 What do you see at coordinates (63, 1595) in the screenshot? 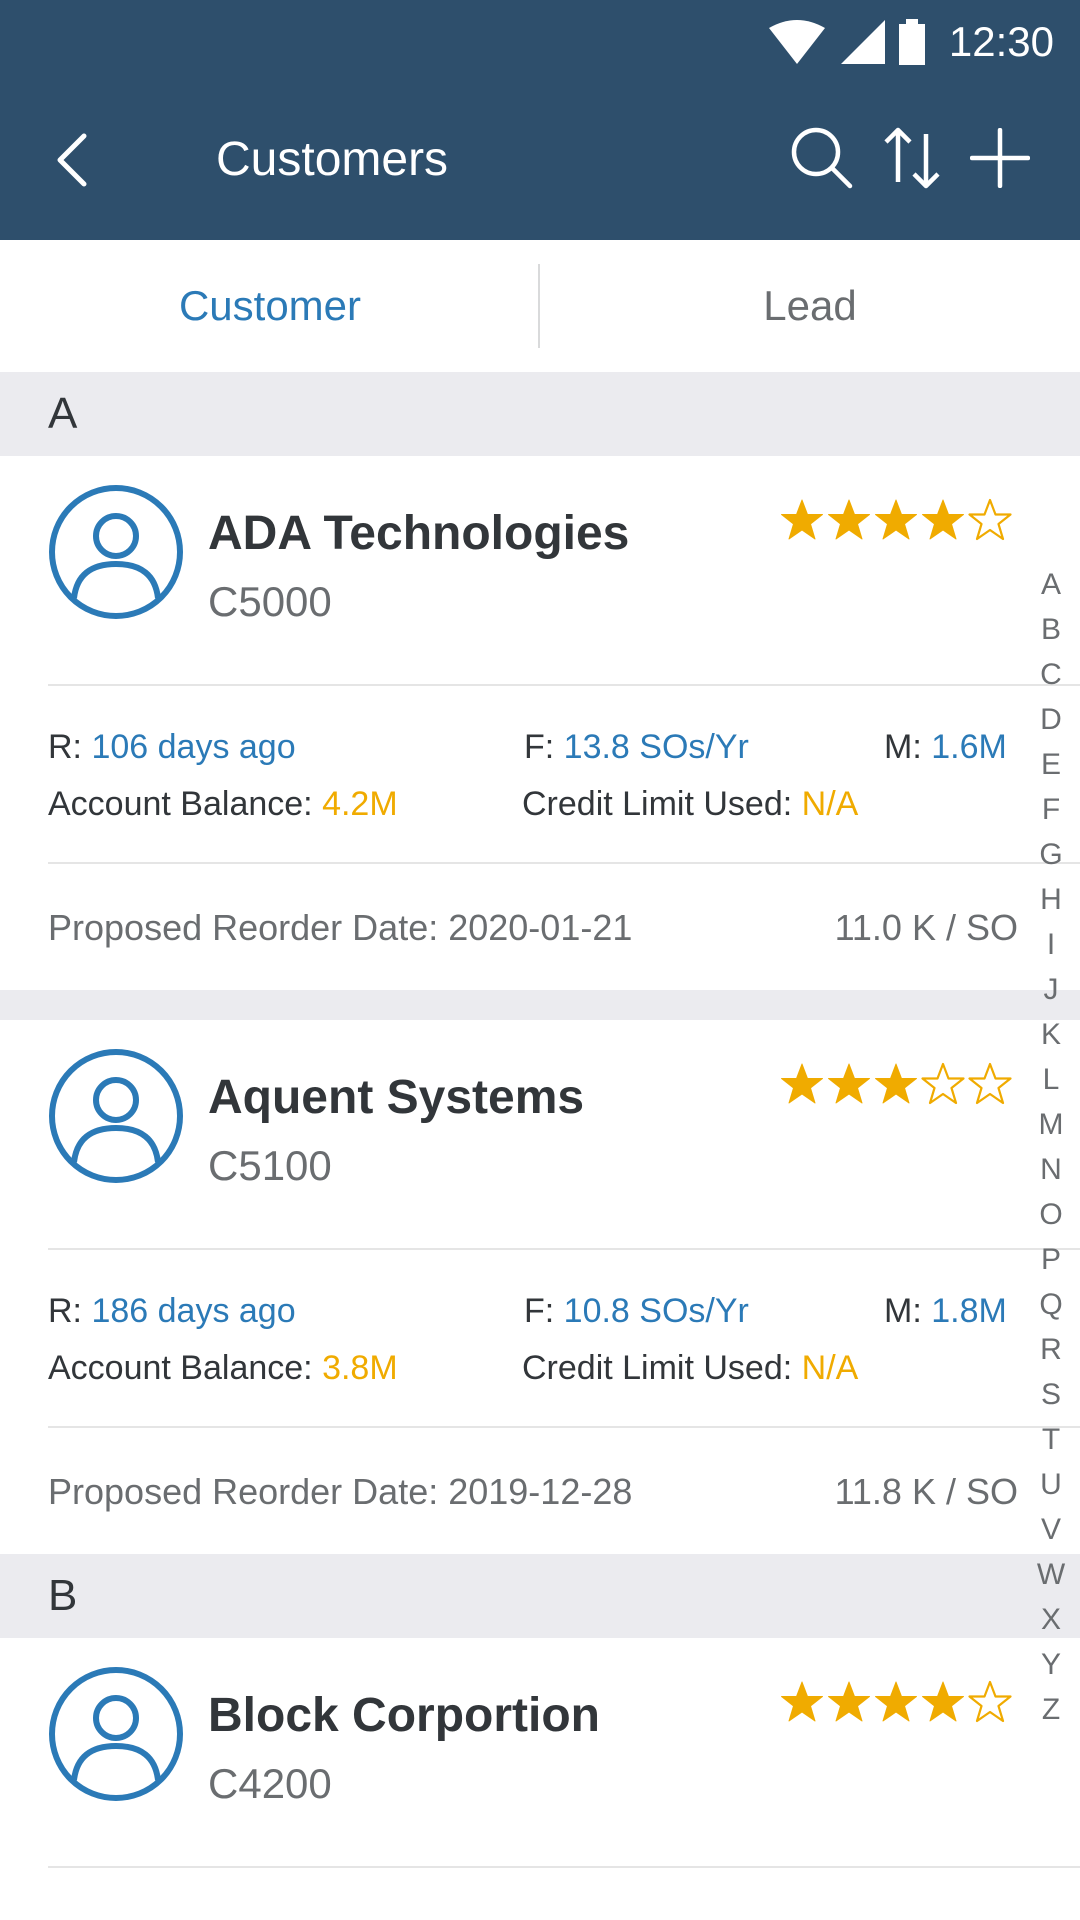
I see `section-letter: B` at bounding box center [63, 1595].